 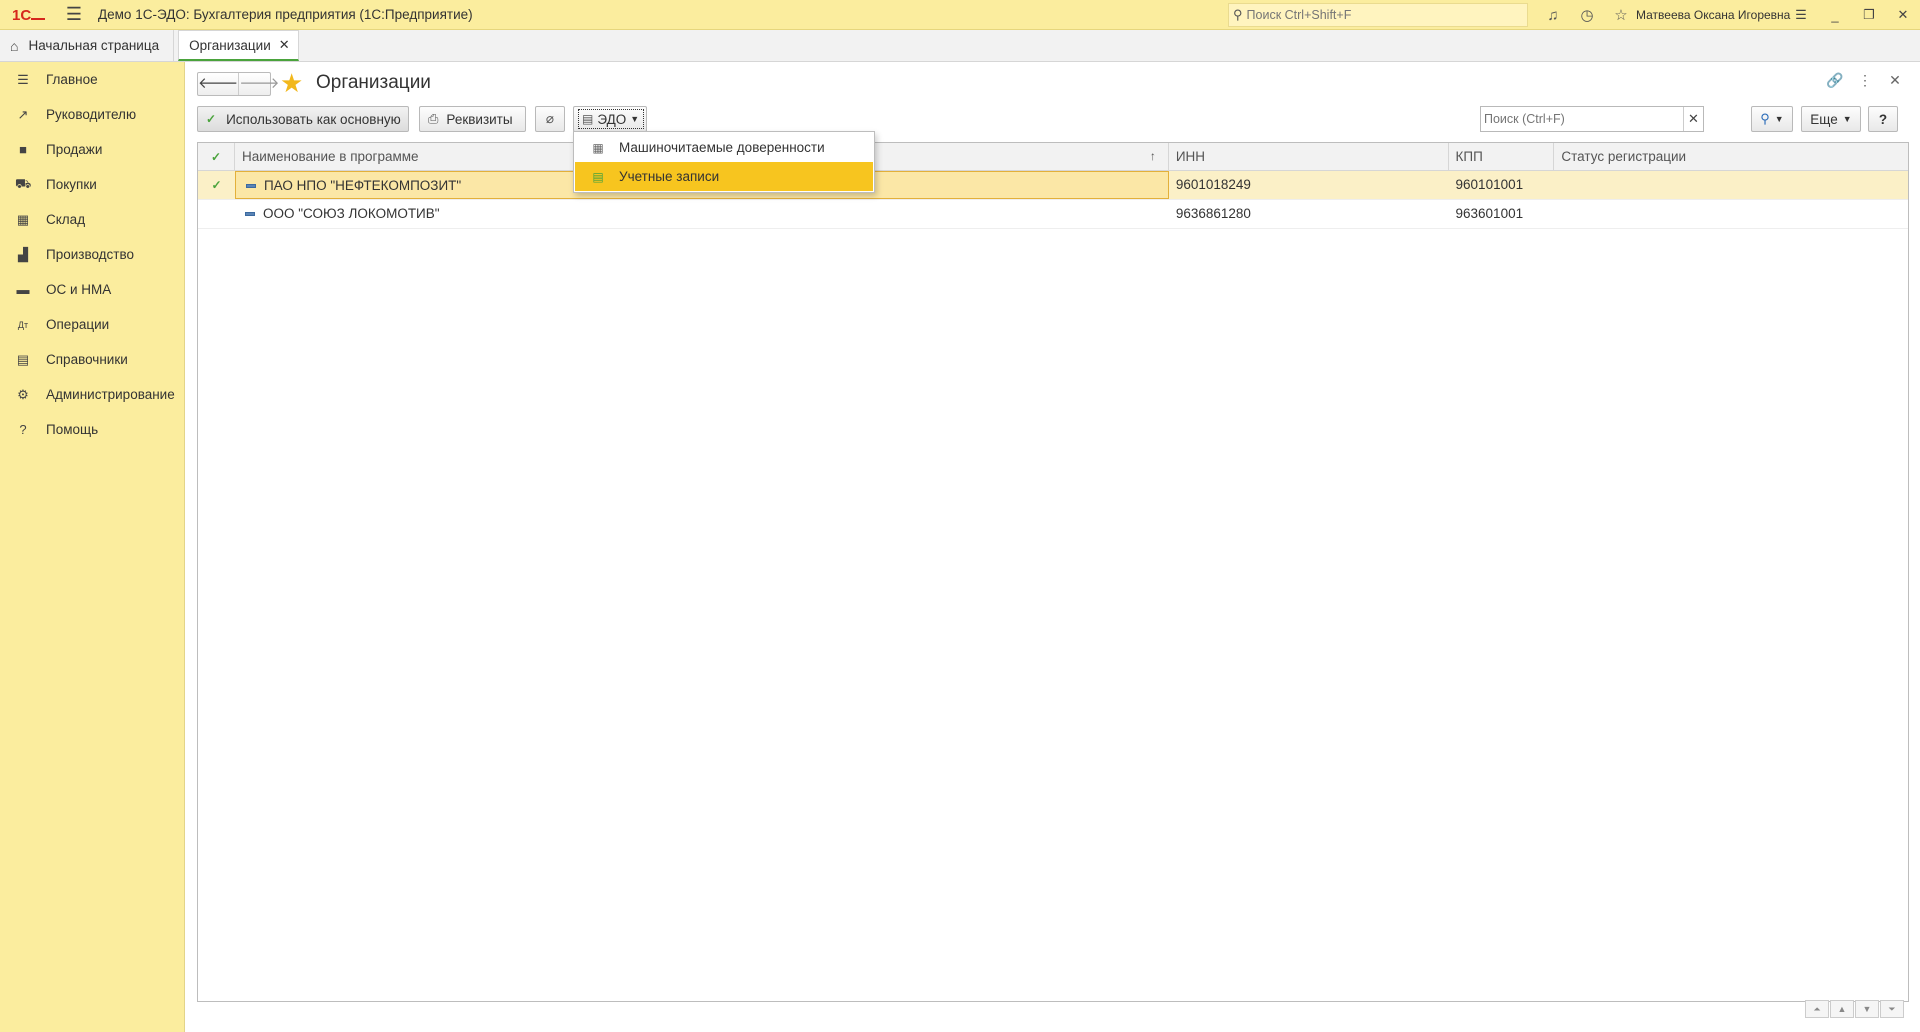 I want to click on warehouse-icon: ▦, so click(x=23, y=219).